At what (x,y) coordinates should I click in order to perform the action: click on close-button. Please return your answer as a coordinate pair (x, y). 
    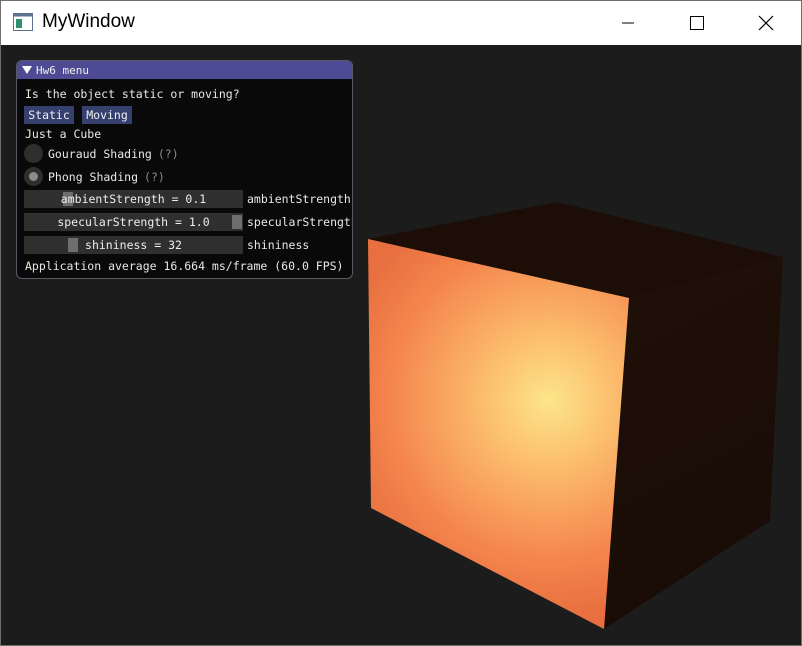
    Looking at the image, I should click on (766, 23).